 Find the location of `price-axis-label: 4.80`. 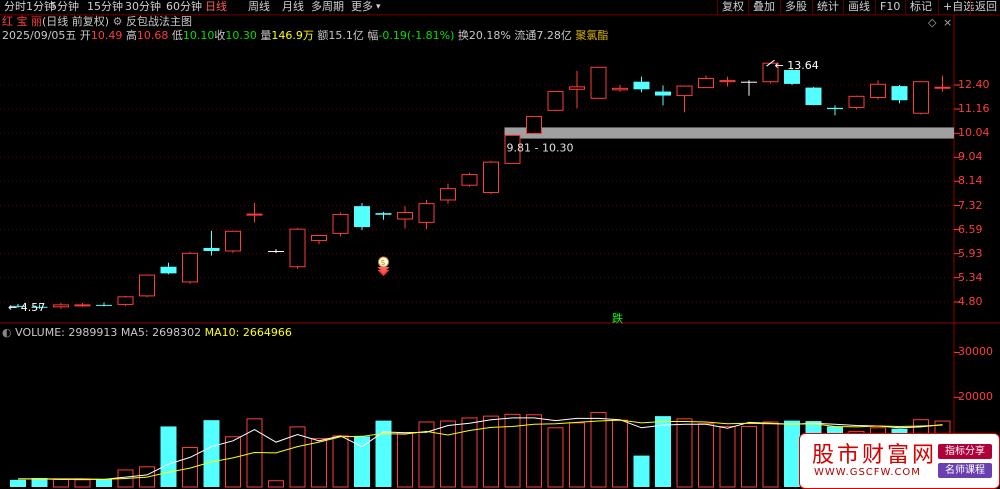

price-axis-label: 4.80 is located at coordinates (970, 301).